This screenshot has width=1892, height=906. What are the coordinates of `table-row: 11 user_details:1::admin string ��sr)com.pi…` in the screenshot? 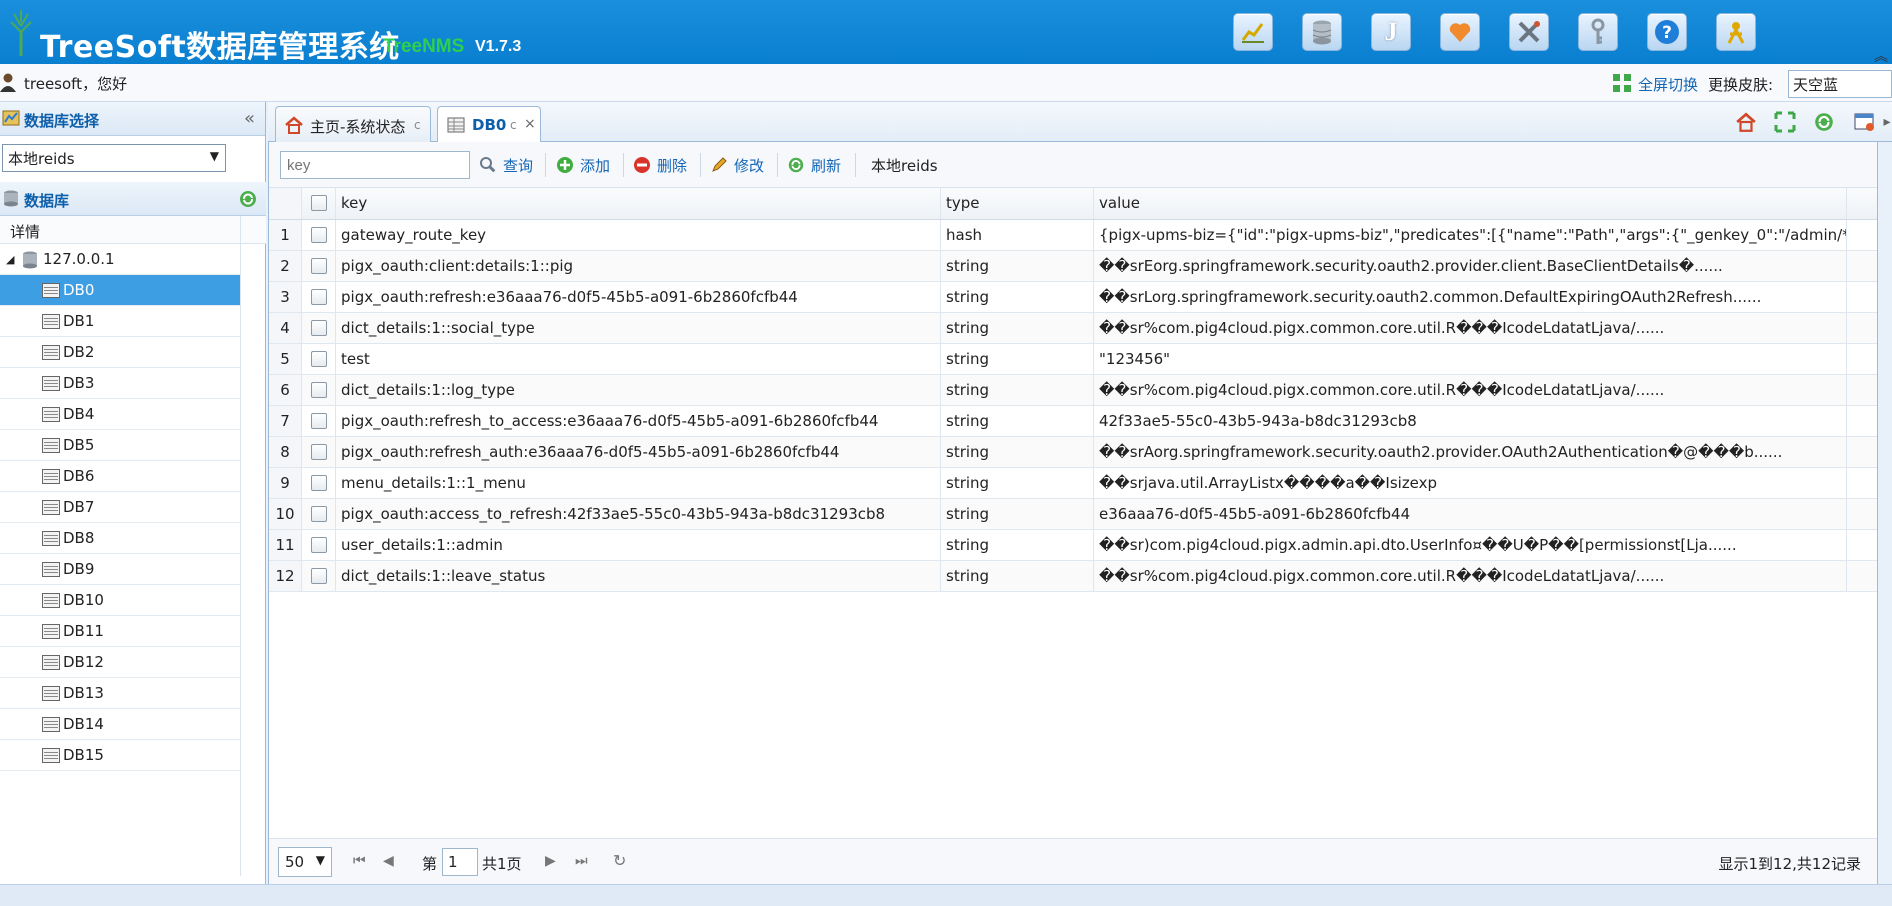 It's located at (1073, 545).